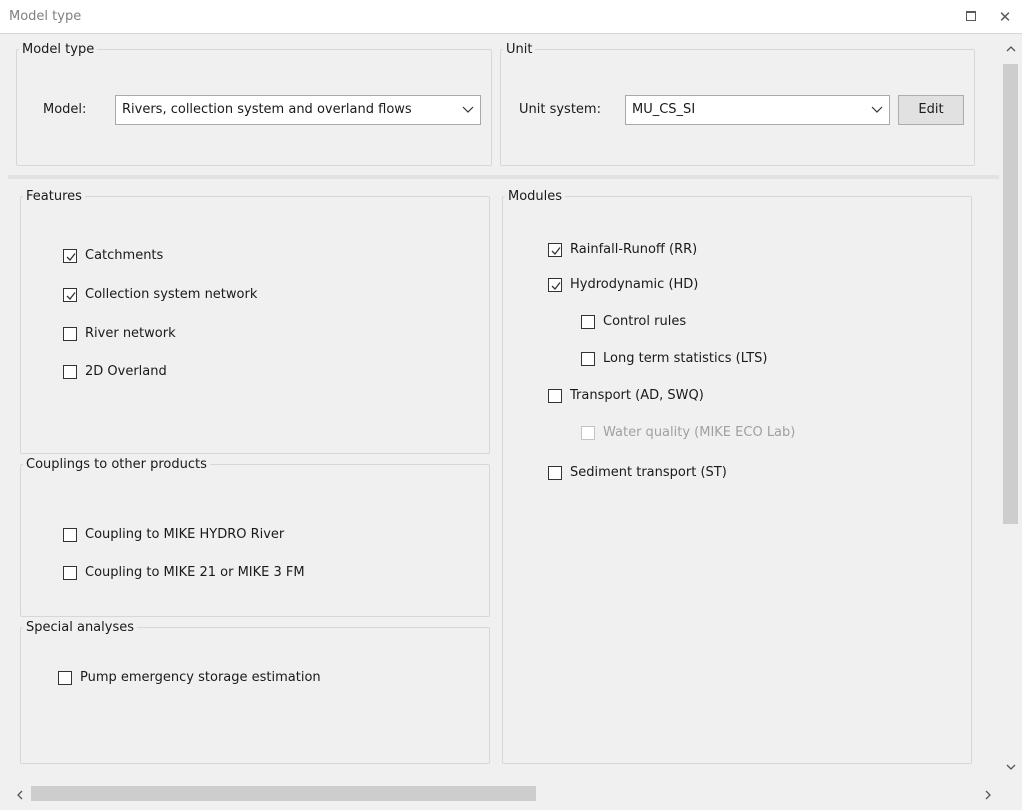 This screenshot has width=1022, height=812. What do you see at coordinates (116, 464) in the screenshot?
I see `couplings-legend: Couplings to other products` at bounding box center [116, 464].